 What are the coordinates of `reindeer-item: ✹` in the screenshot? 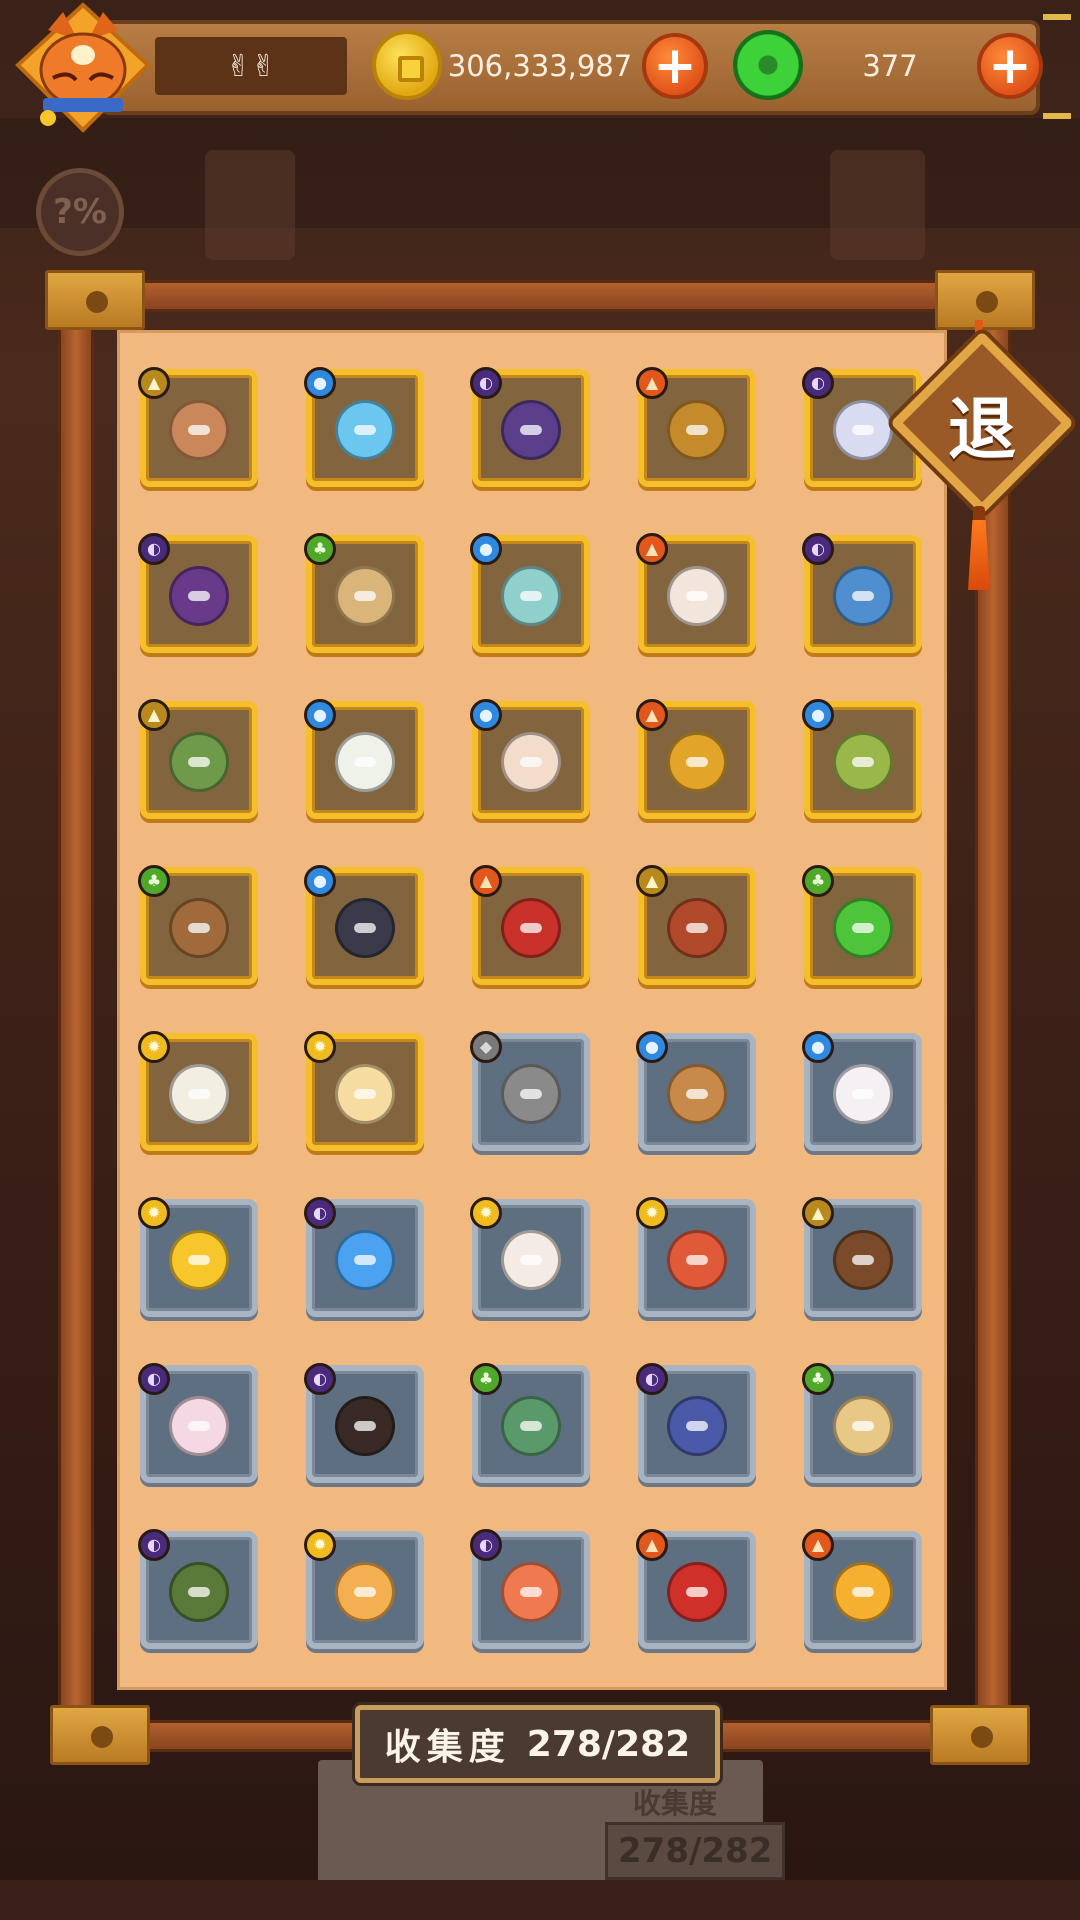 It's located at (530, 1257).